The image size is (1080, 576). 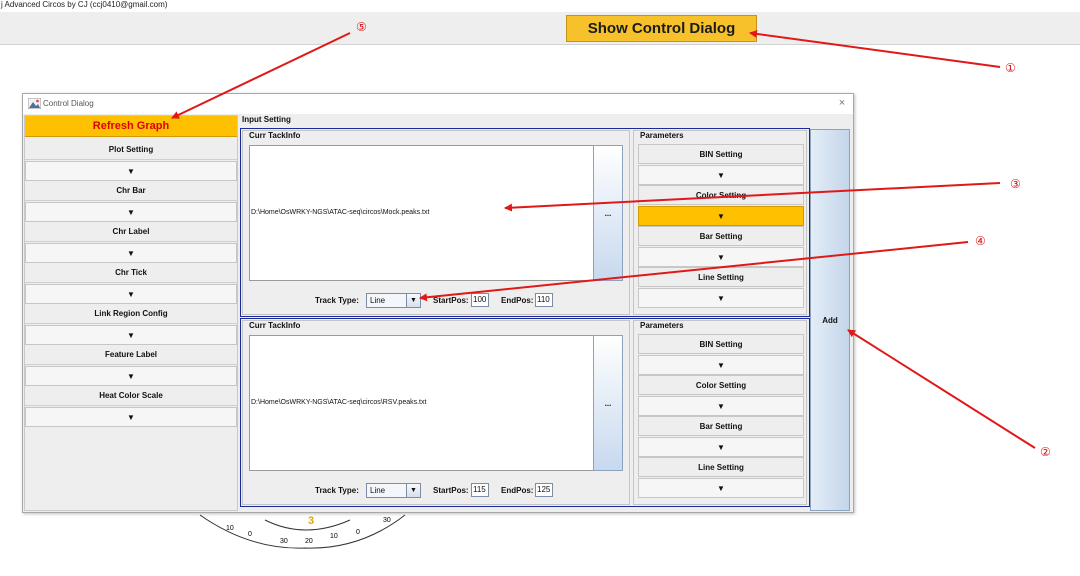 What do you see at coordinates (131, 376) in the screenshot?
I see `feature-label-expand-button: ▼` at bounding box center [131, 376].